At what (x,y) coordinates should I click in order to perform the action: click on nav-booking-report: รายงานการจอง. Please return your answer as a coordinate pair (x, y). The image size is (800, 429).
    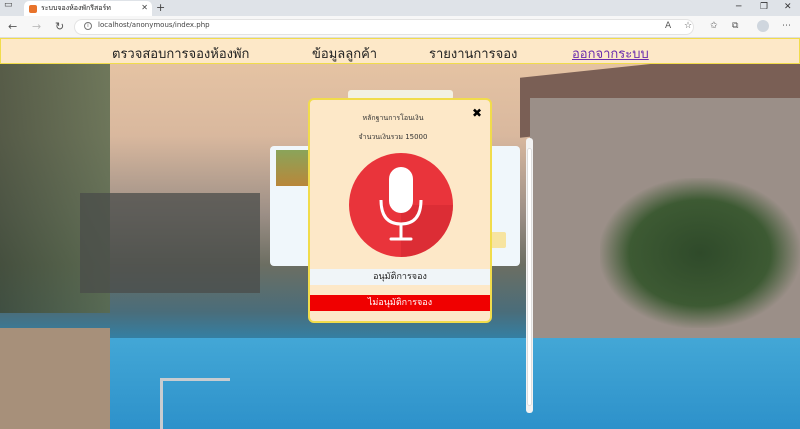
    Looking at the image, I should click on (473, 53).